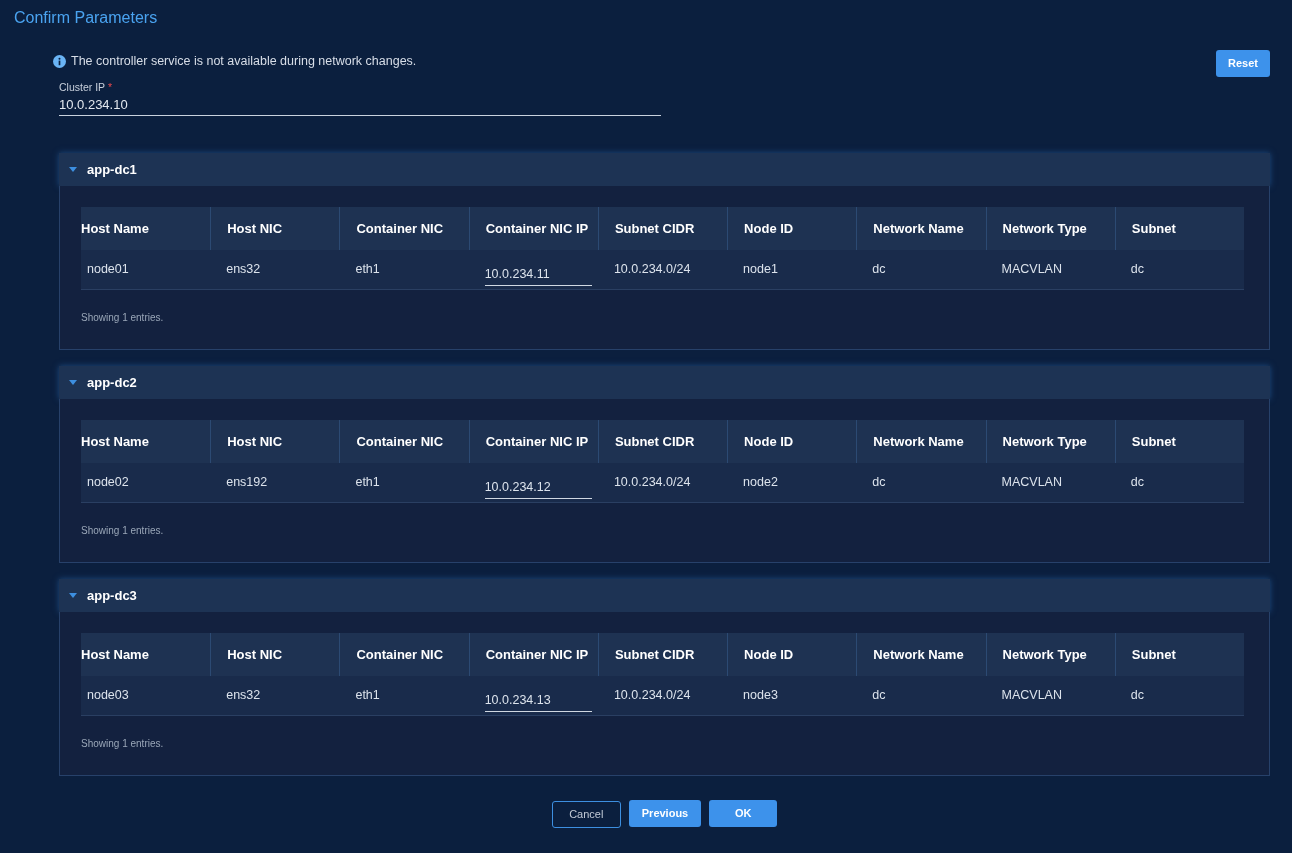 Image resolution: width=1292 pixels, height=853 pixels. Describe the element at coordinates (538, 274) in the screenshot. I see `ip-input-field: 10.0.234.11` at that location.